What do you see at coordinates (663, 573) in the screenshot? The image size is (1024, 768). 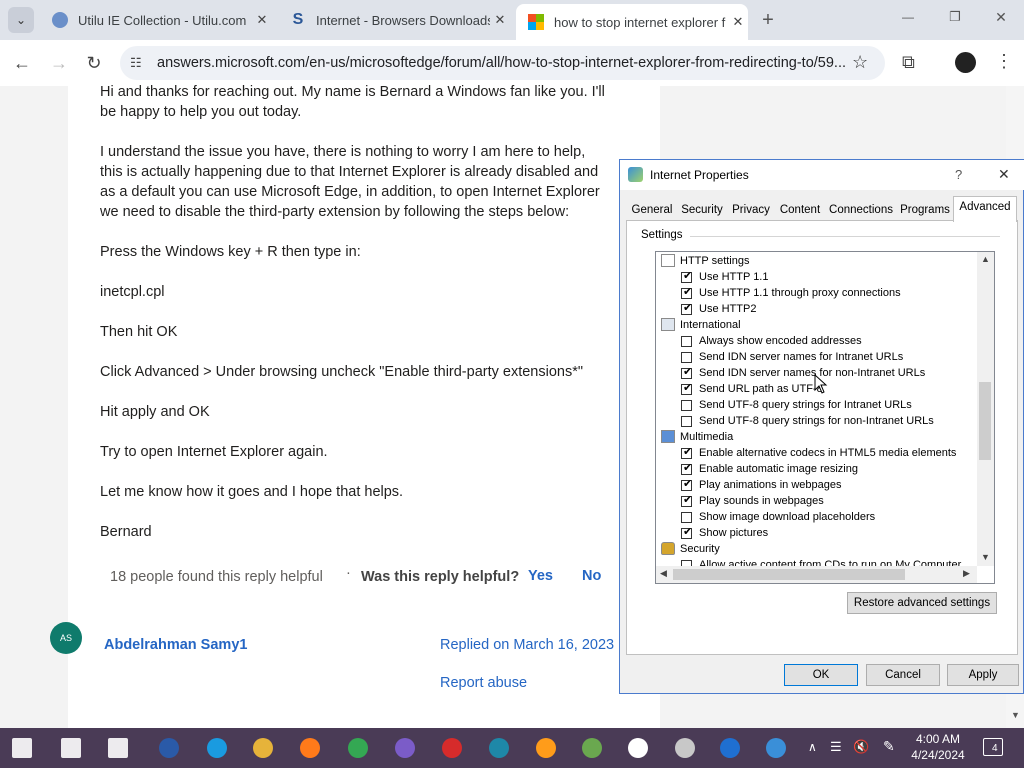 I see `scroll-left-arrow: ◀` at bounding box center [663, 573].